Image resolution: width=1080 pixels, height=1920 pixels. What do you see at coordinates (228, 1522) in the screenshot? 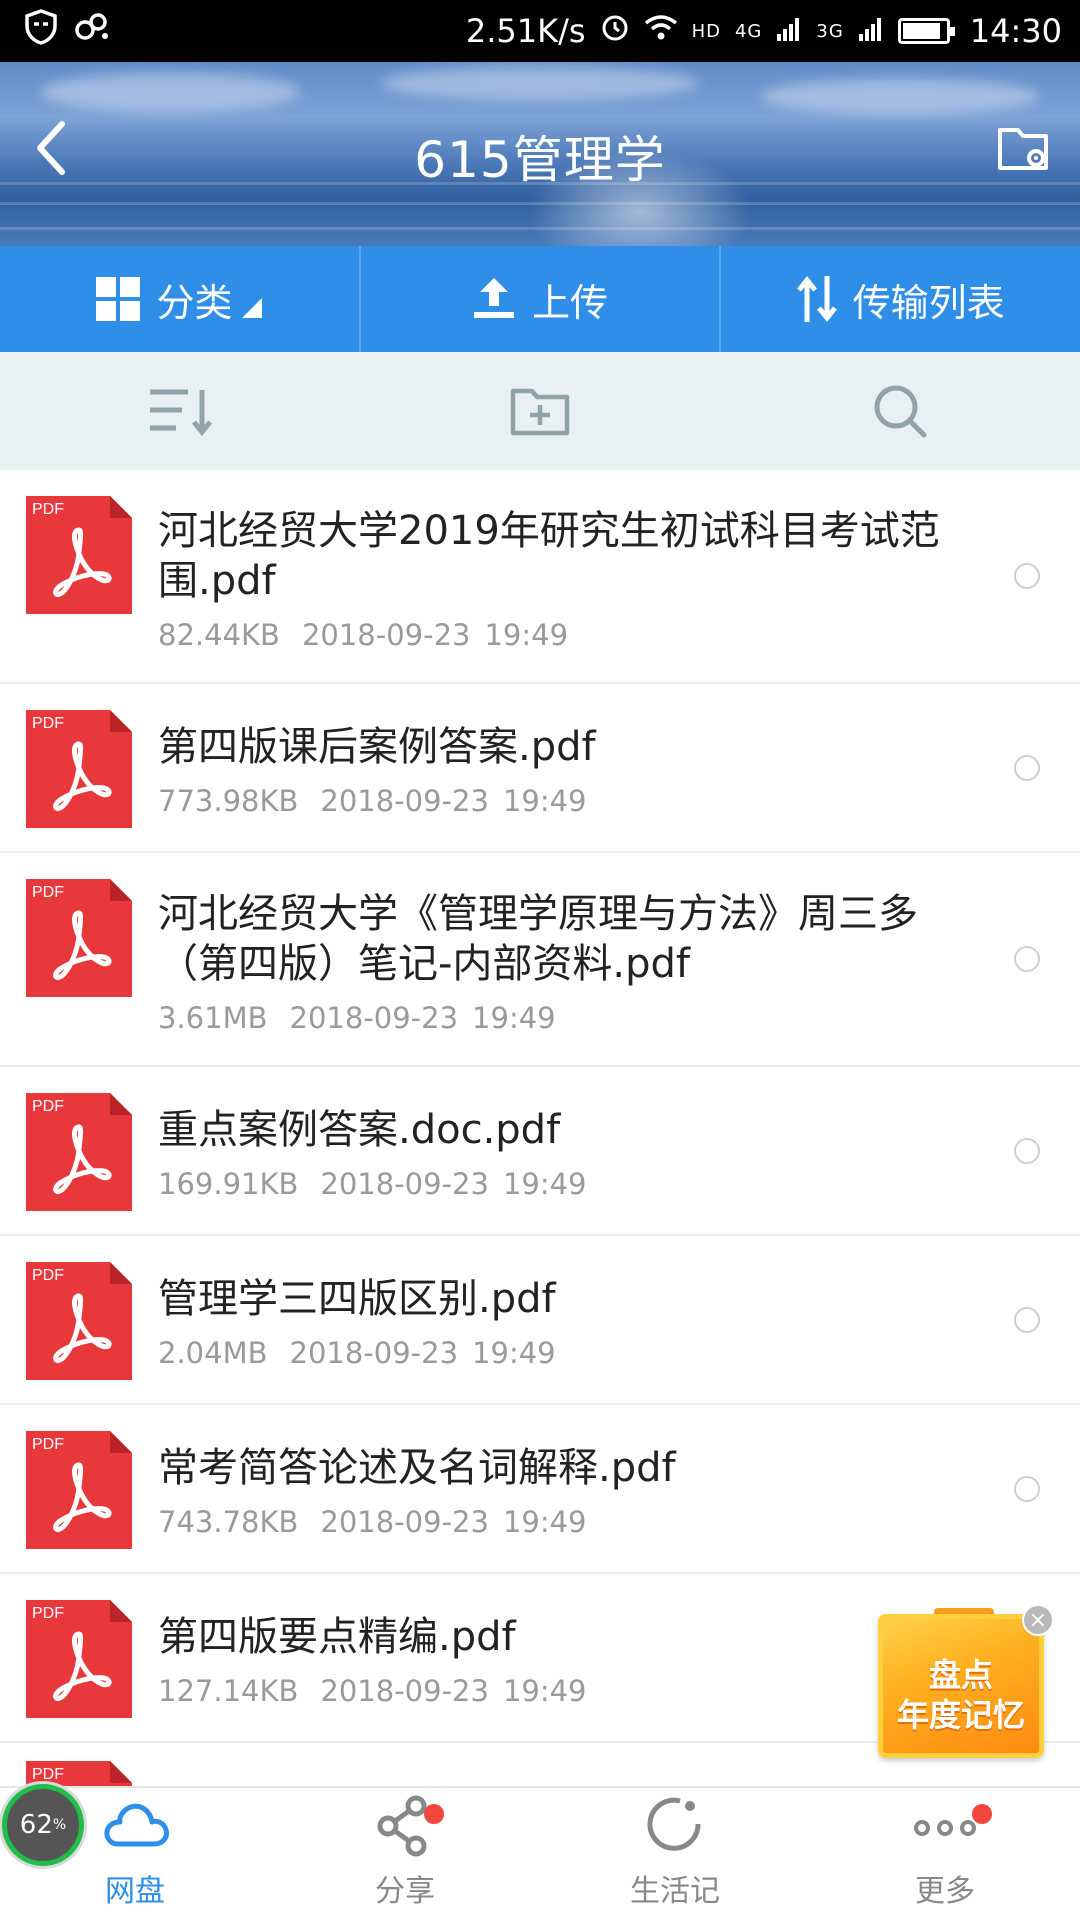
I see `file-size: 743.78KB` at bounding box center [228, 1522].